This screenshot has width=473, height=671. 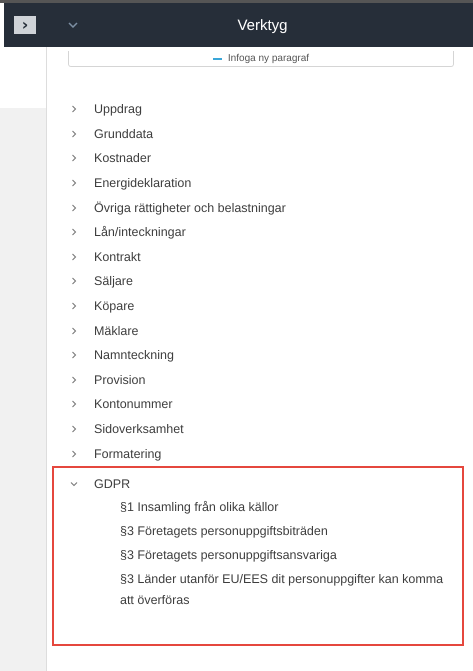 I want to click on tree-item: Uppdrag, so click(x=118, y=109).